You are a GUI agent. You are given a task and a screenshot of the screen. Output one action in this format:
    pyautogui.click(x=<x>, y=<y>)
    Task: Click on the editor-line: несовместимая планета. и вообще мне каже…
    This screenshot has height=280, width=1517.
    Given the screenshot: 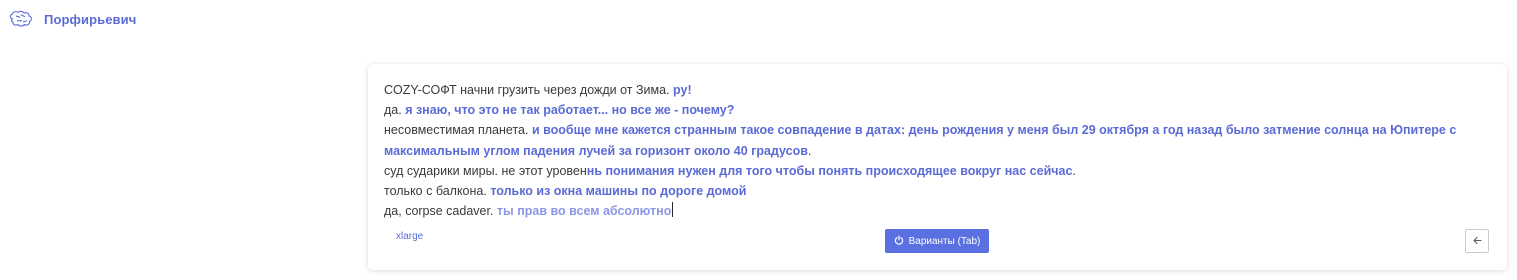 What is the action you would take?
    pyautogui.click(x=937, y=140)
    